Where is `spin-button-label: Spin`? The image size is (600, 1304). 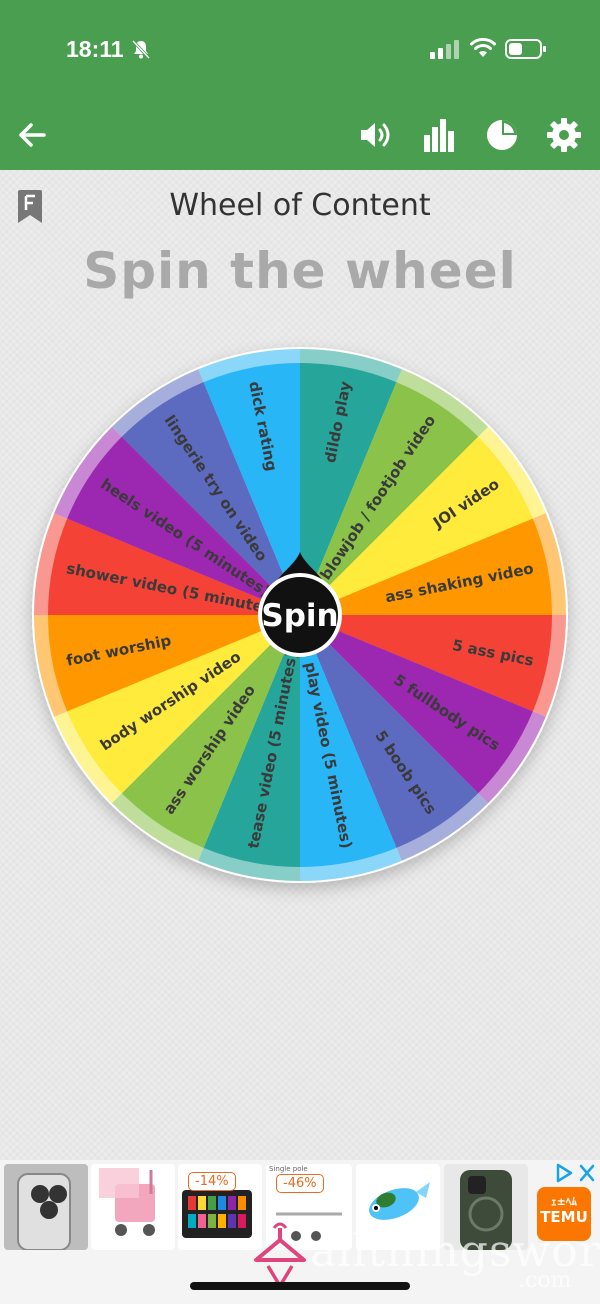 spin-button-label: Spin is located at coordinates (299, 616).